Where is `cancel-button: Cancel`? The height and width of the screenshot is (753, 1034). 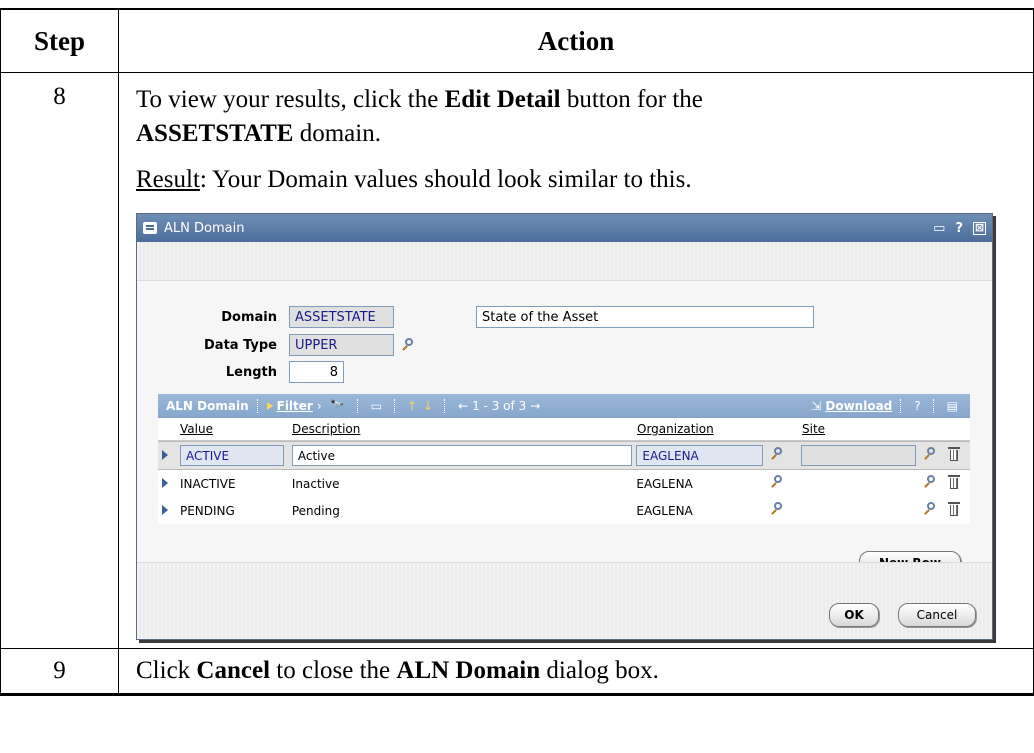
cancel-button: Cancel is located at coordinates (937, 615).